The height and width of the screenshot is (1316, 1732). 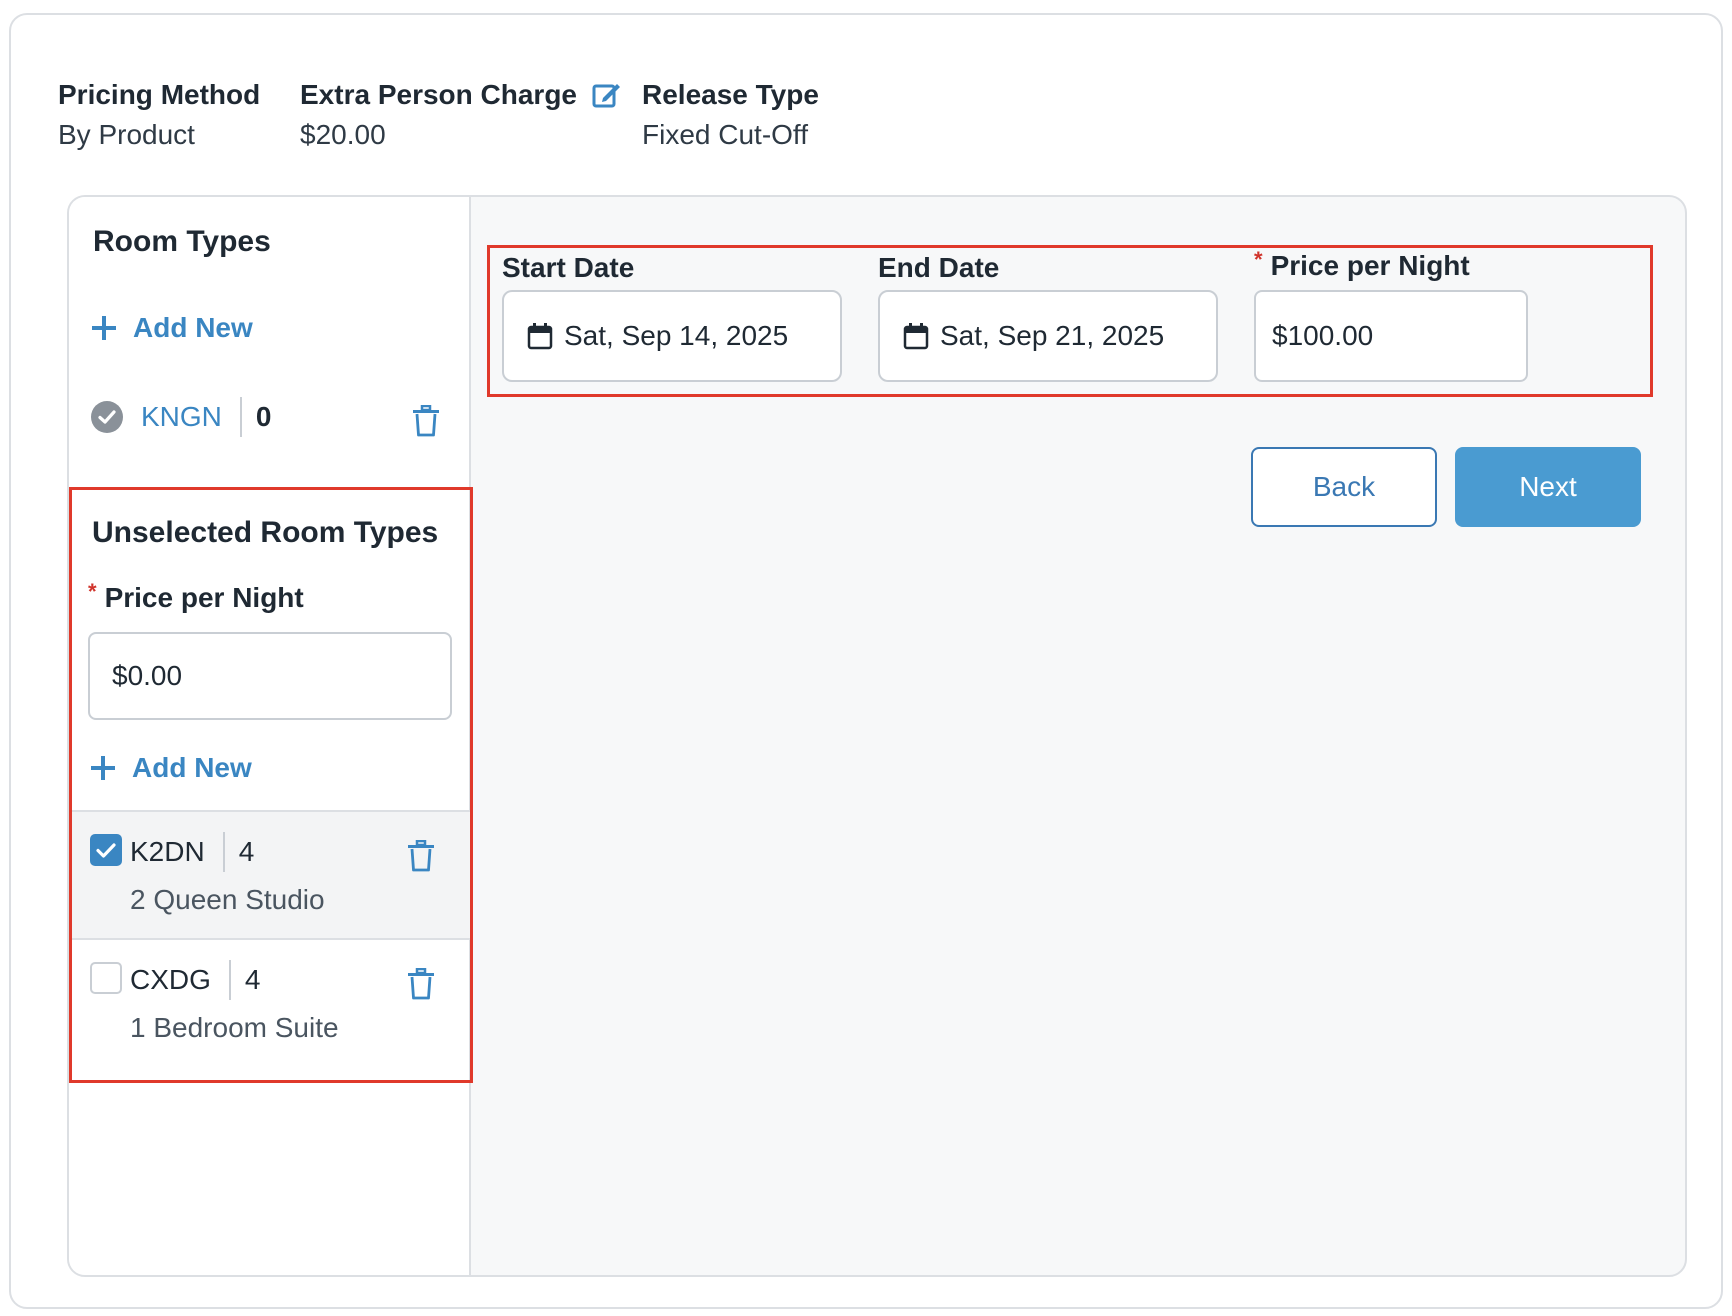 I want to click on room-types-add-new-button: Add New, so click(x=172, y=328).